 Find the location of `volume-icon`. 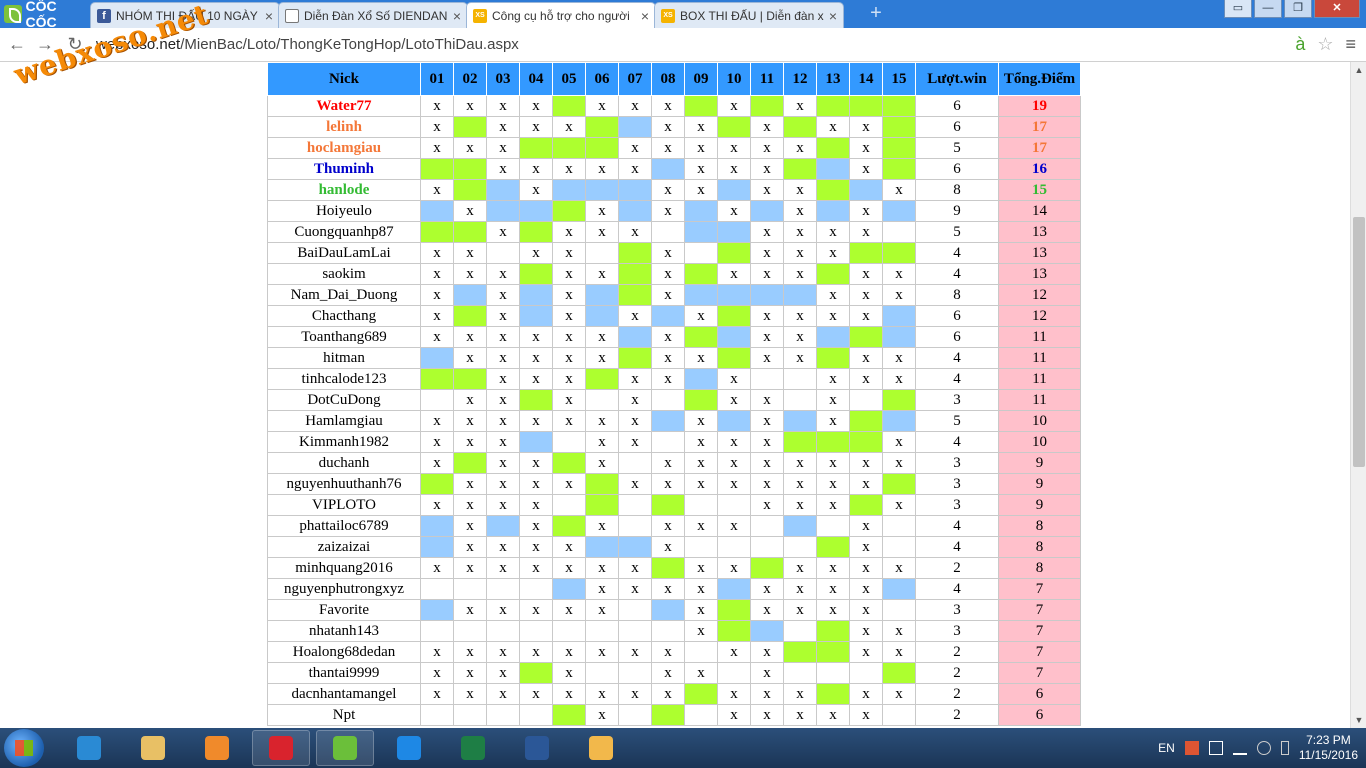

volume-icon is located at coordinates (1263, 748).